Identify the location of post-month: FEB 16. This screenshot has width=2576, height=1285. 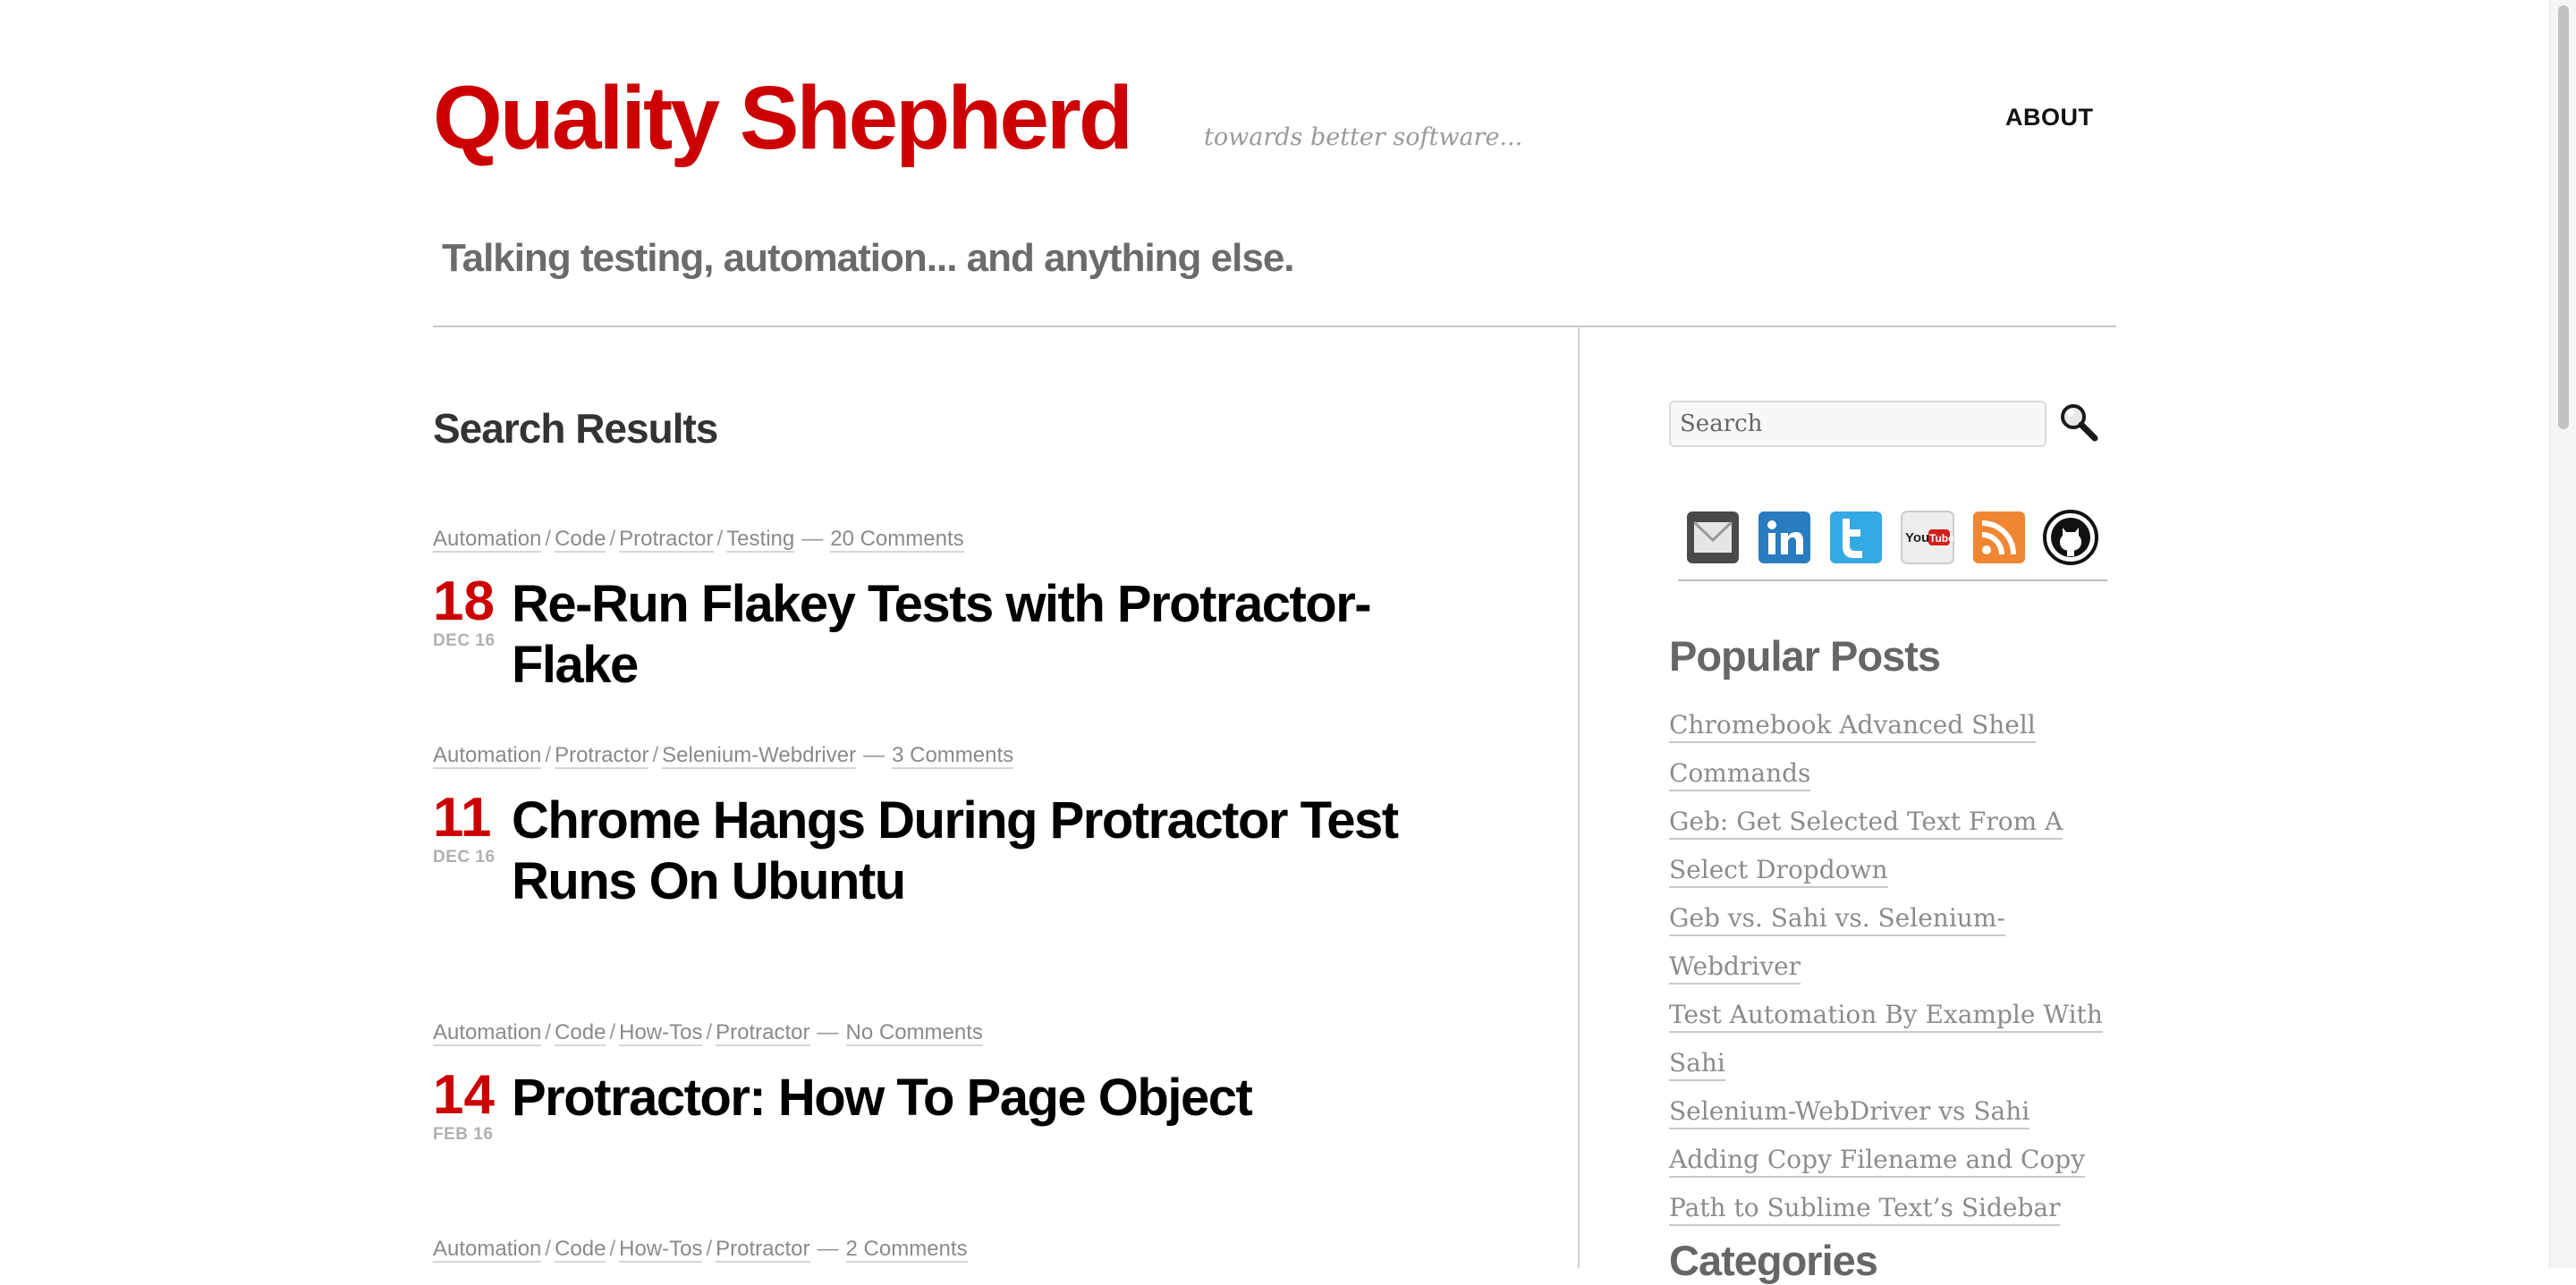
(463, 1135).